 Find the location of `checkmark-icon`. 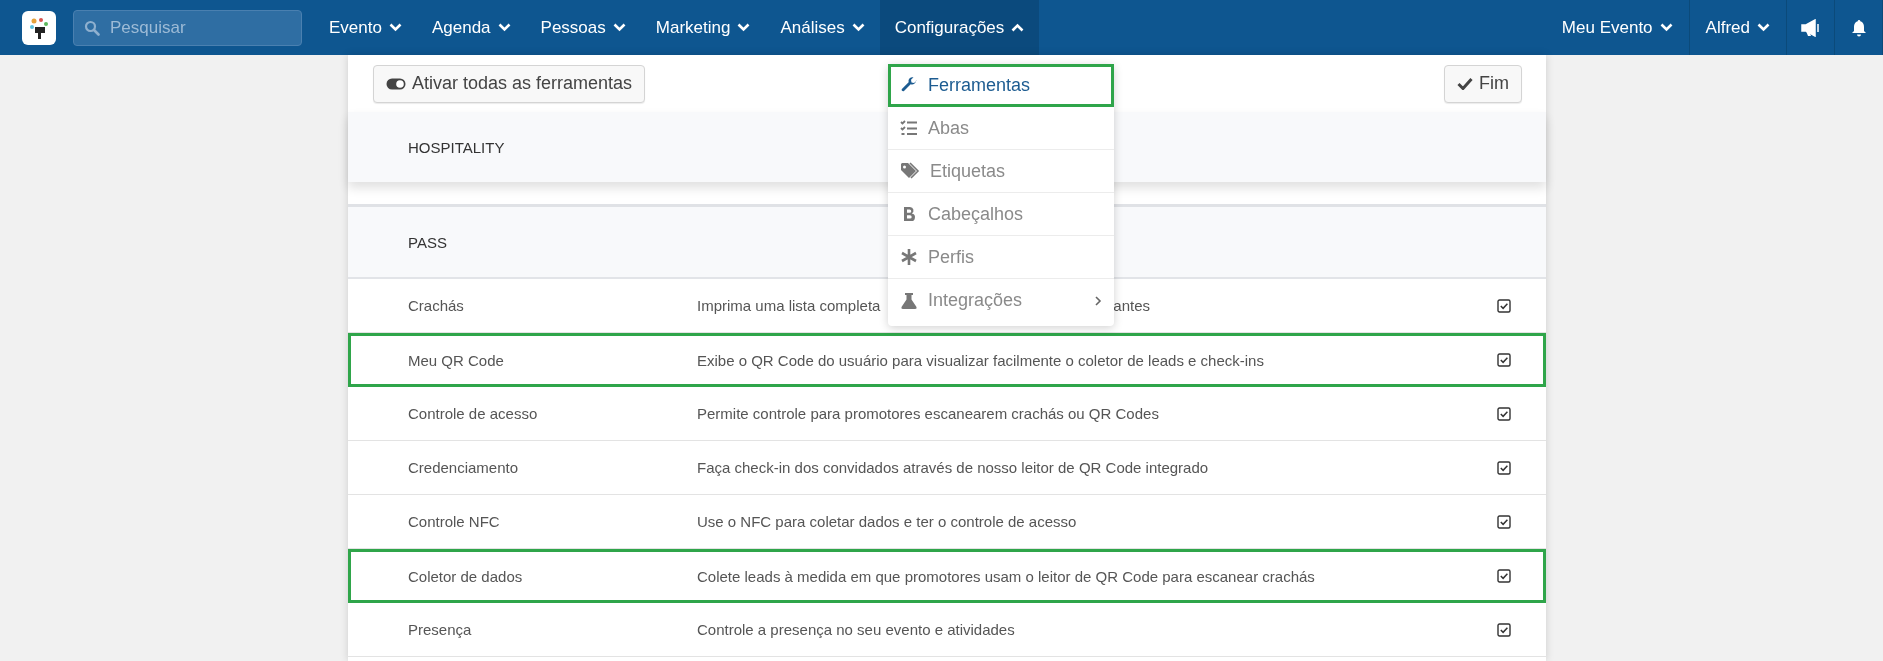

checkmark-icon is located at coordinates (1465, 83).